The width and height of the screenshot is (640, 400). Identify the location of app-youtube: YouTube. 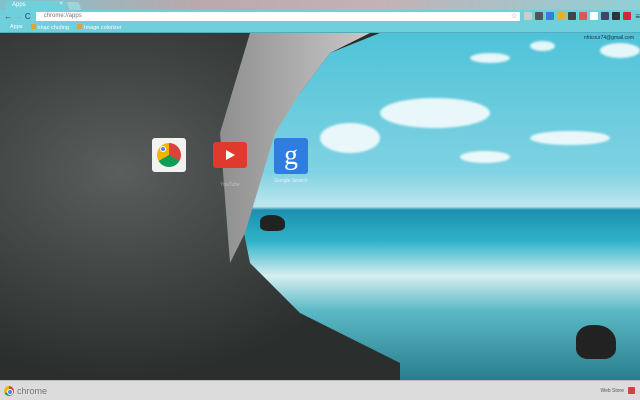
(230, 163).